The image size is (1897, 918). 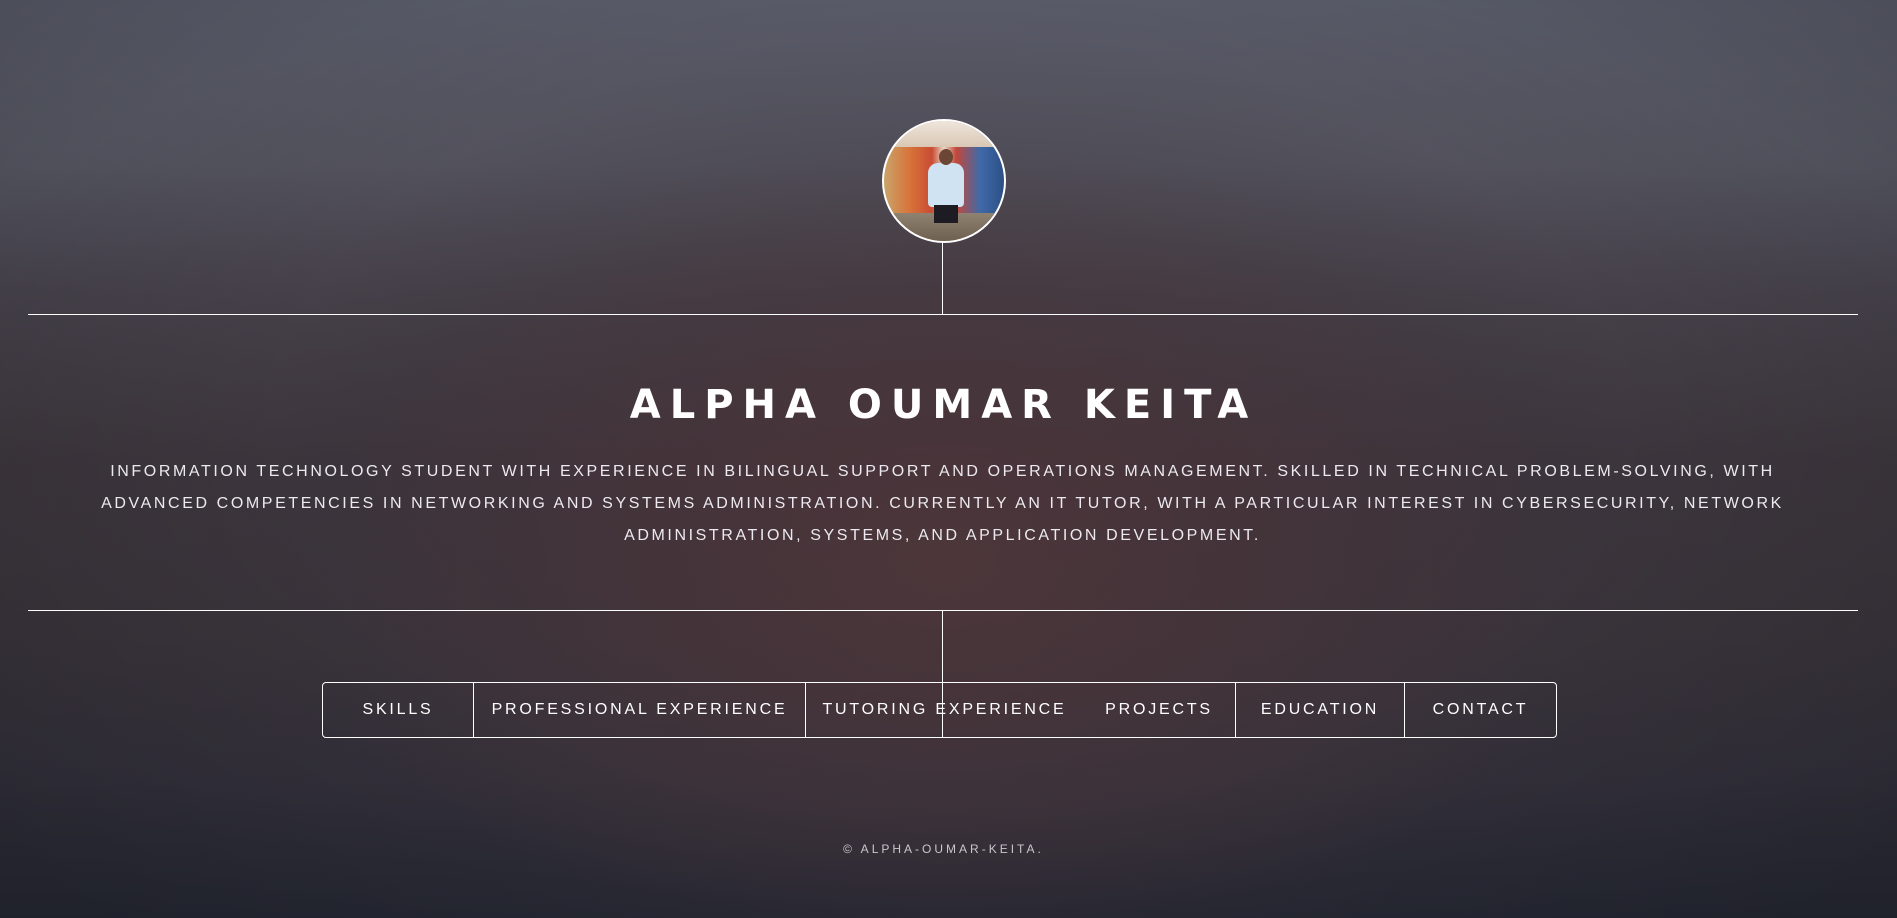 What do you see at coordinates (946, 157) in the screenshot?
I see `avatar-person-head` at bounding box center [946, 157].